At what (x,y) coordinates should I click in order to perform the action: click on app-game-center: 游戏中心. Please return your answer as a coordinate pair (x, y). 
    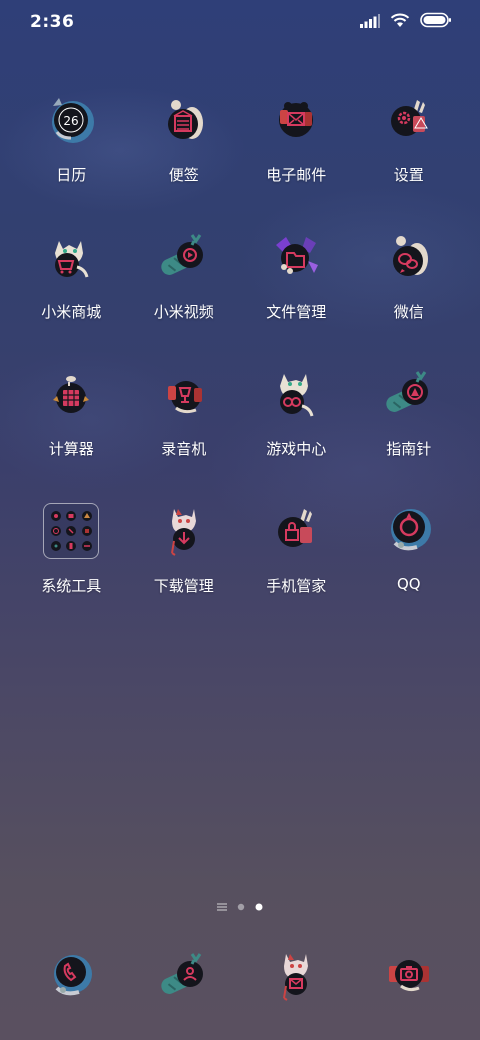
    Looking at the image, I should click on (296, 430).